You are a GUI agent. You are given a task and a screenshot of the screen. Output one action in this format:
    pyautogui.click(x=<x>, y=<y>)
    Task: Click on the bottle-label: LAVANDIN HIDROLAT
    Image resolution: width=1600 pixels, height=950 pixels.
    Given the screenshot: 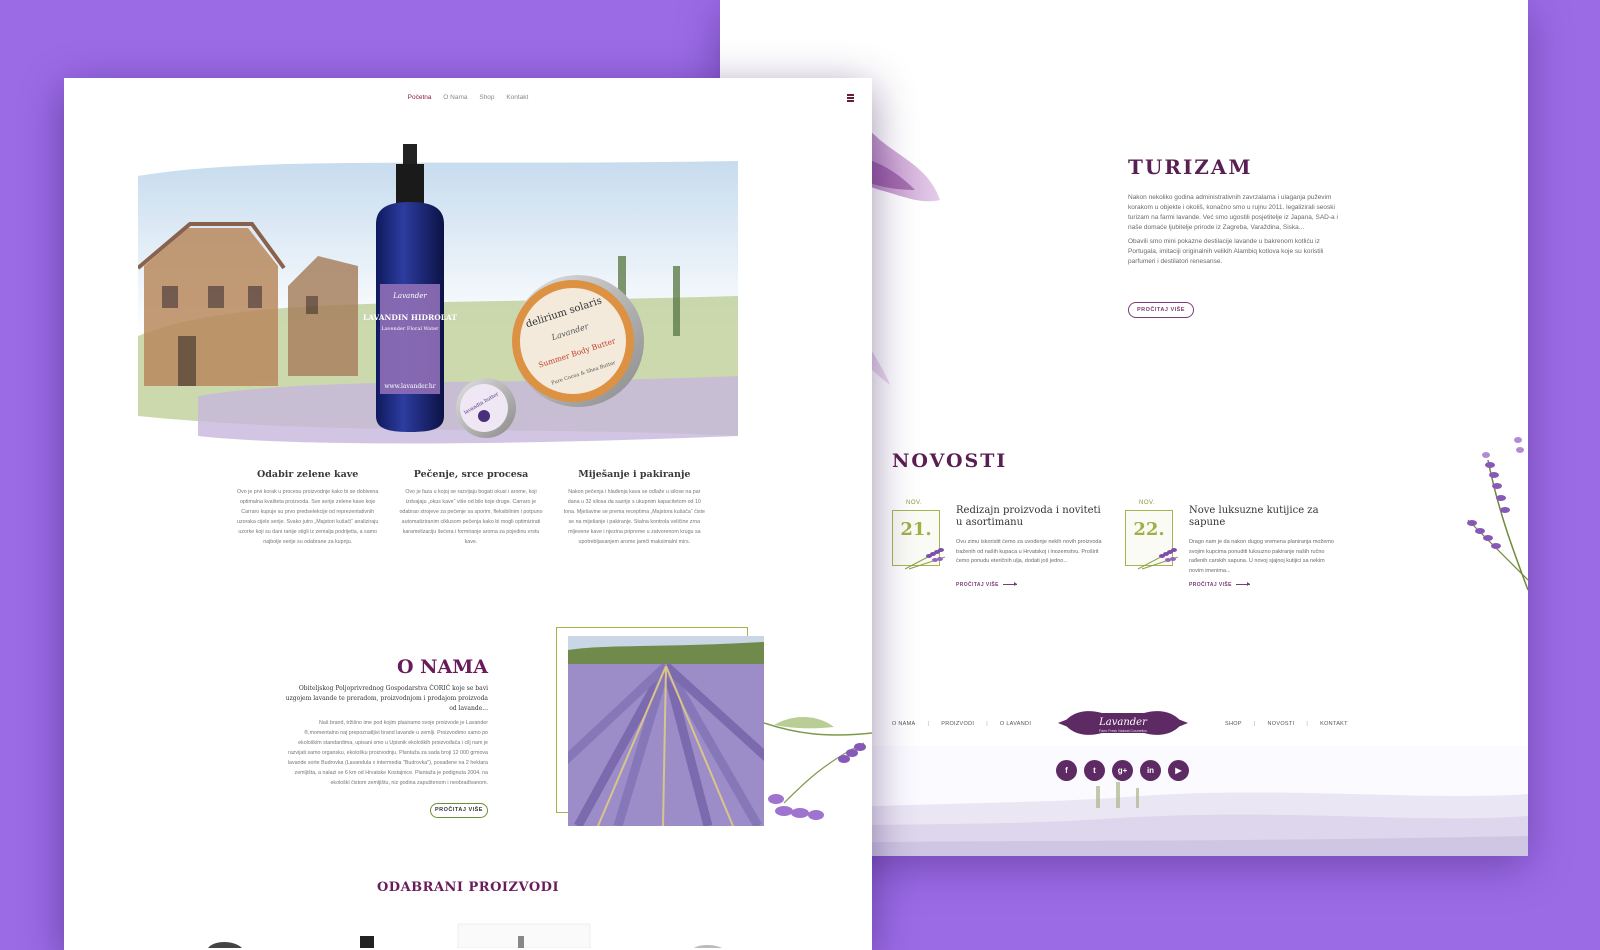 What is the action you would take?
    pyautogui.click(x=410, y=317)
    